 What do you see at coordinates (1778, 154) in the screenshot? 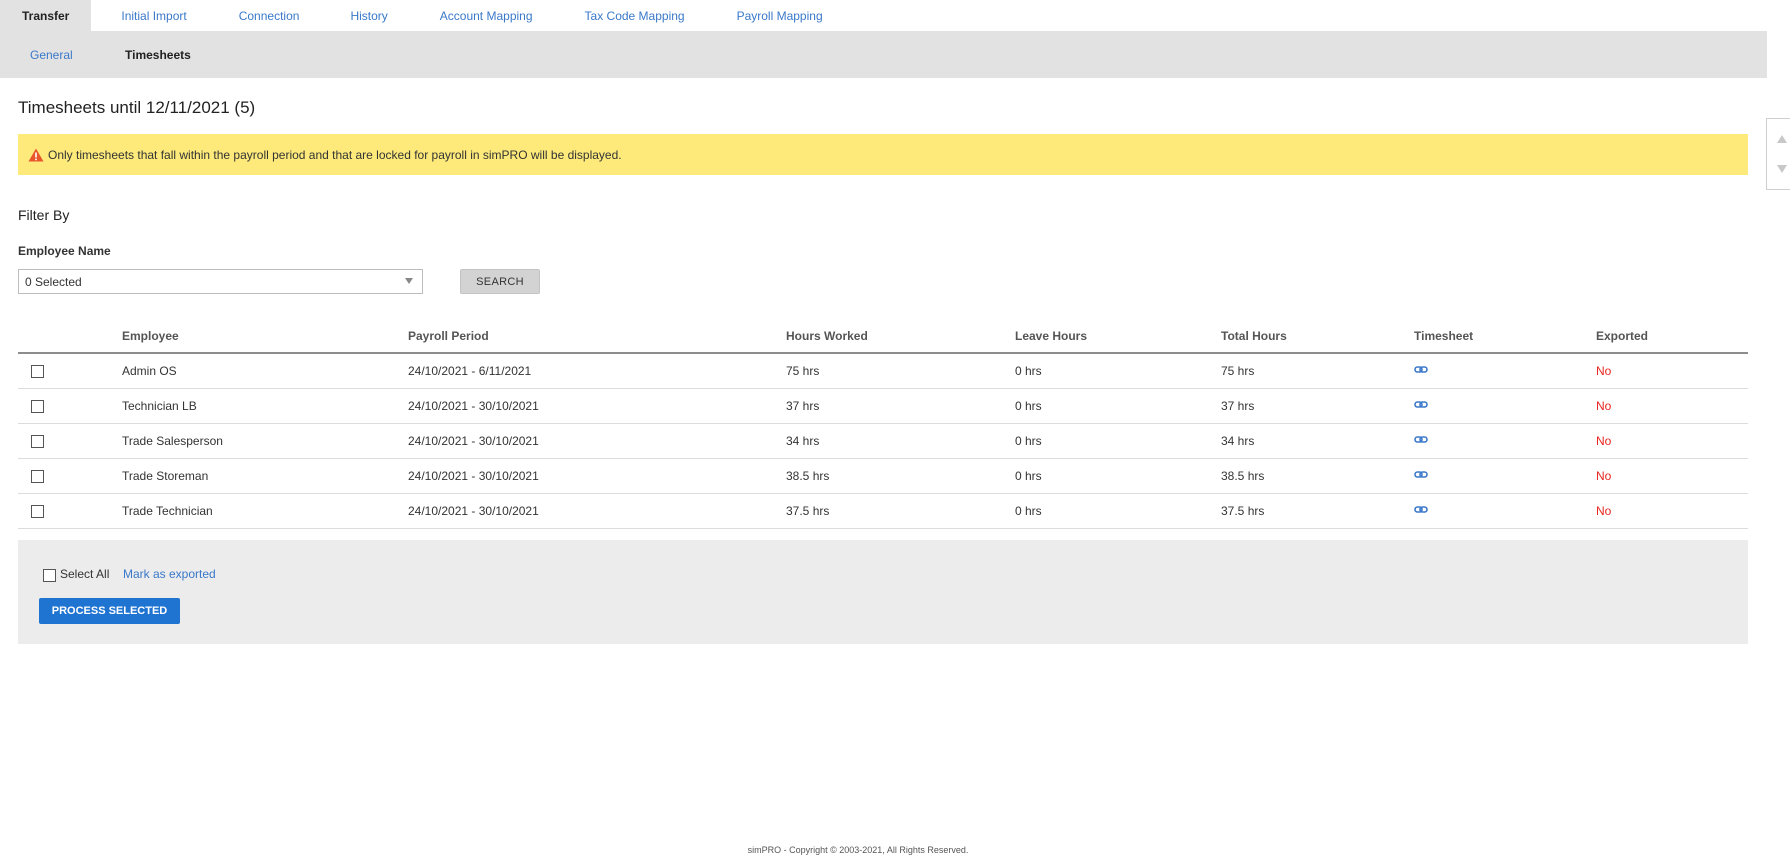
I see `scroll-widget` at bounding box center [1778, 154].